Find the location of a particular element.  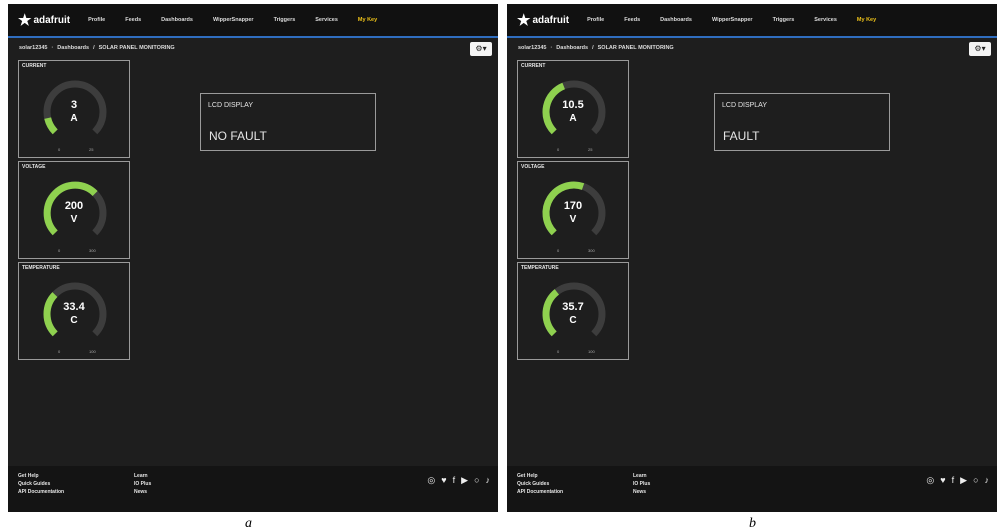

gauge-current: CURRENT 3 A 0 25 is located at coordinates (74, 109).